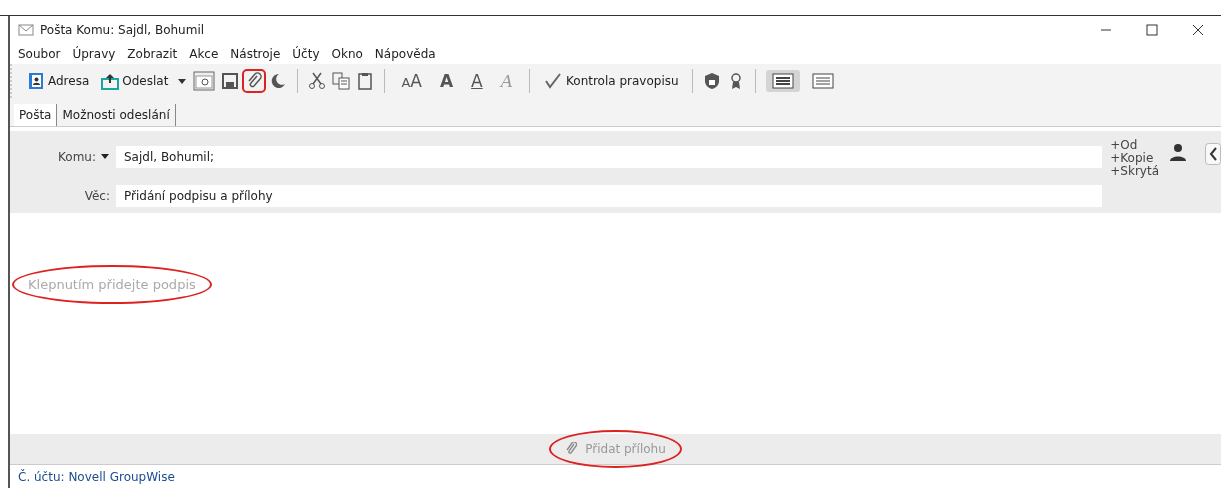  Describe the element at coordinates (278, 81) in the screenshot. I see `moon-icon` at that location.